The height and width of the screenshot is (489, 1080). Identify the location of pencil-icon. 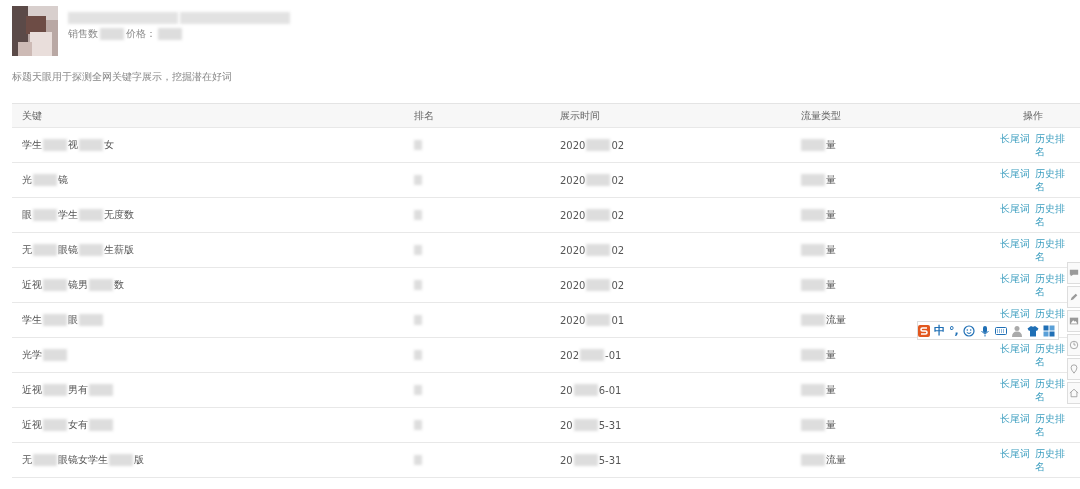
(1074, 297).